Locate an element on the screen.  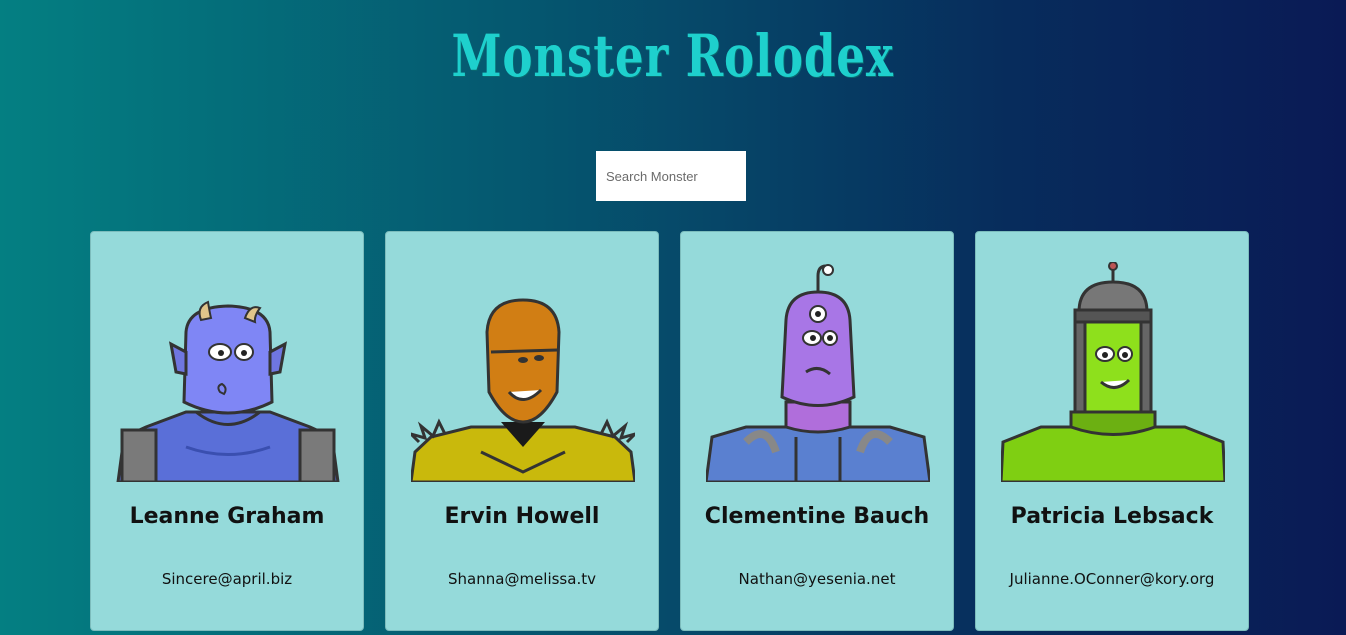
page-title: Monster Rolodex is located at coordinates (672, 56).